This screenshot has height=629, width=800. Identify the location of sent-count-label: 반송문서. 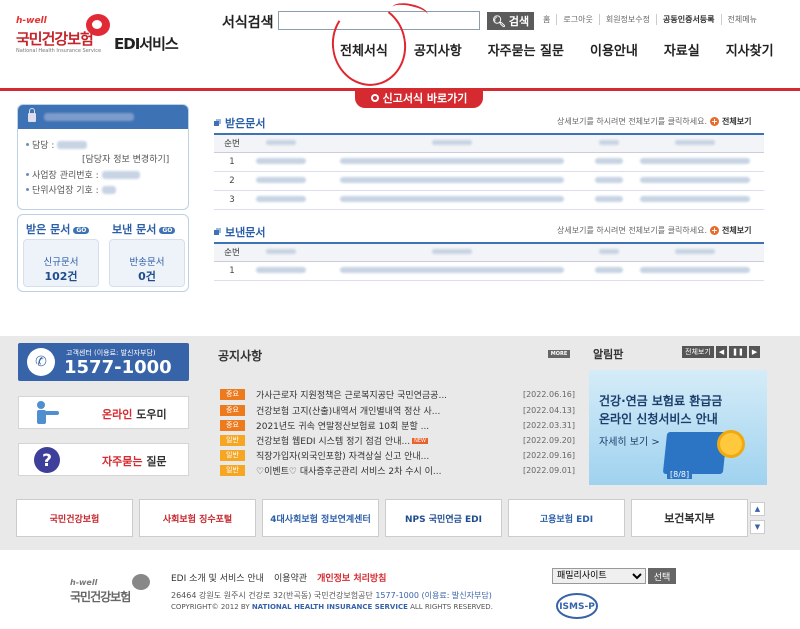
(147, 262).